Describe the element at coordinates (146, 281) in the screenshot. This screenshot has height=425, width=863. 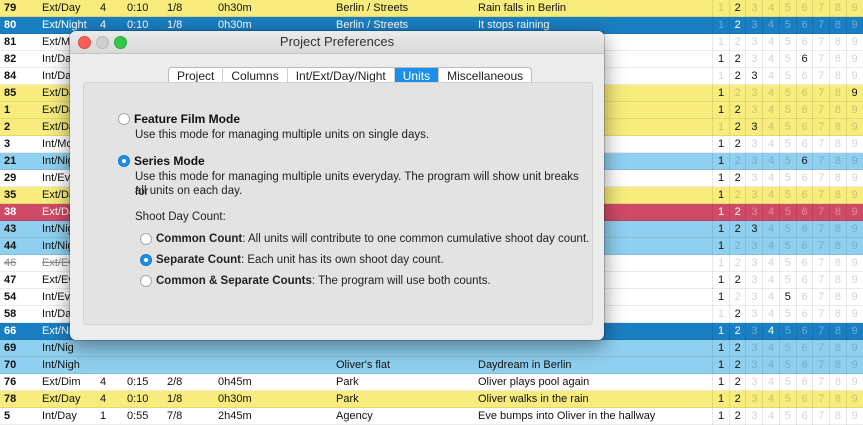
I see `common-and-separate-counts-radio` at that location.